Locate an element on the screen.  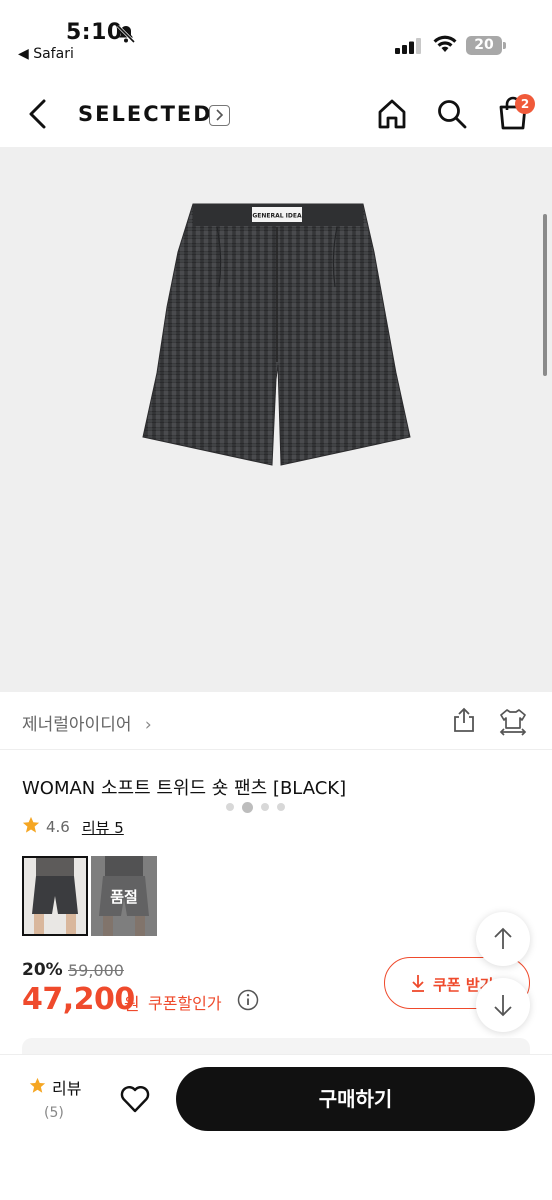
soldout-label: 품절 is located at coordinates (124, 896).